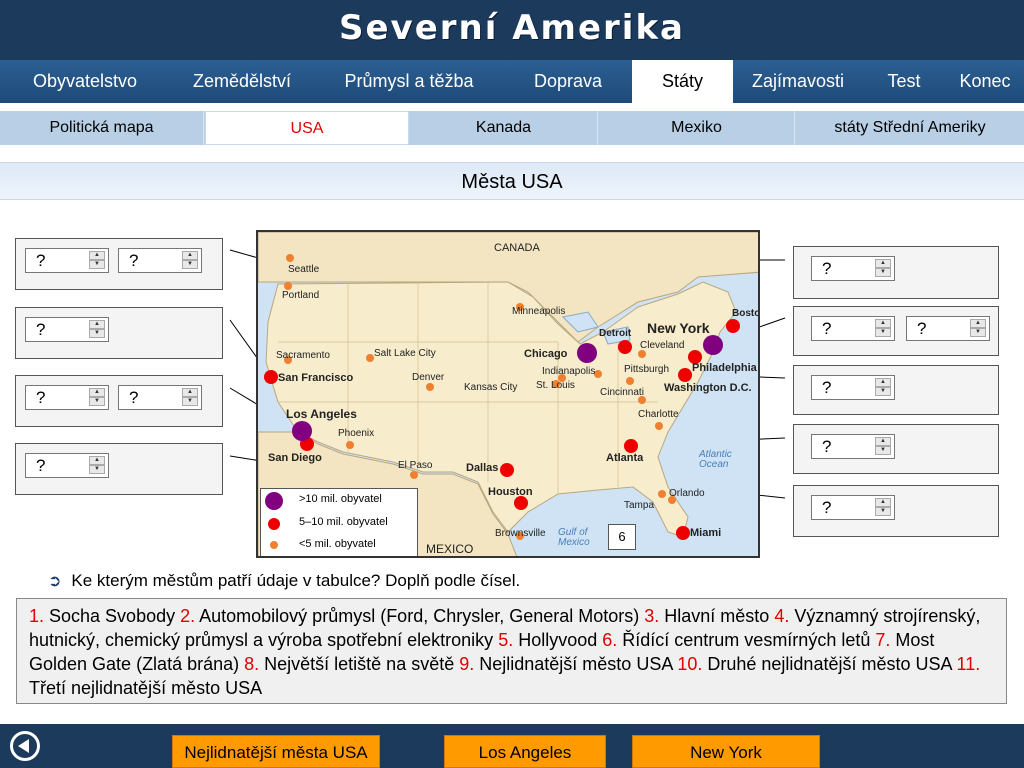  Describe the element at coordinates (85, 81) in the screenshot. I see `nav-item-obyvatelstvo: Obyvatelstvo` at that location.